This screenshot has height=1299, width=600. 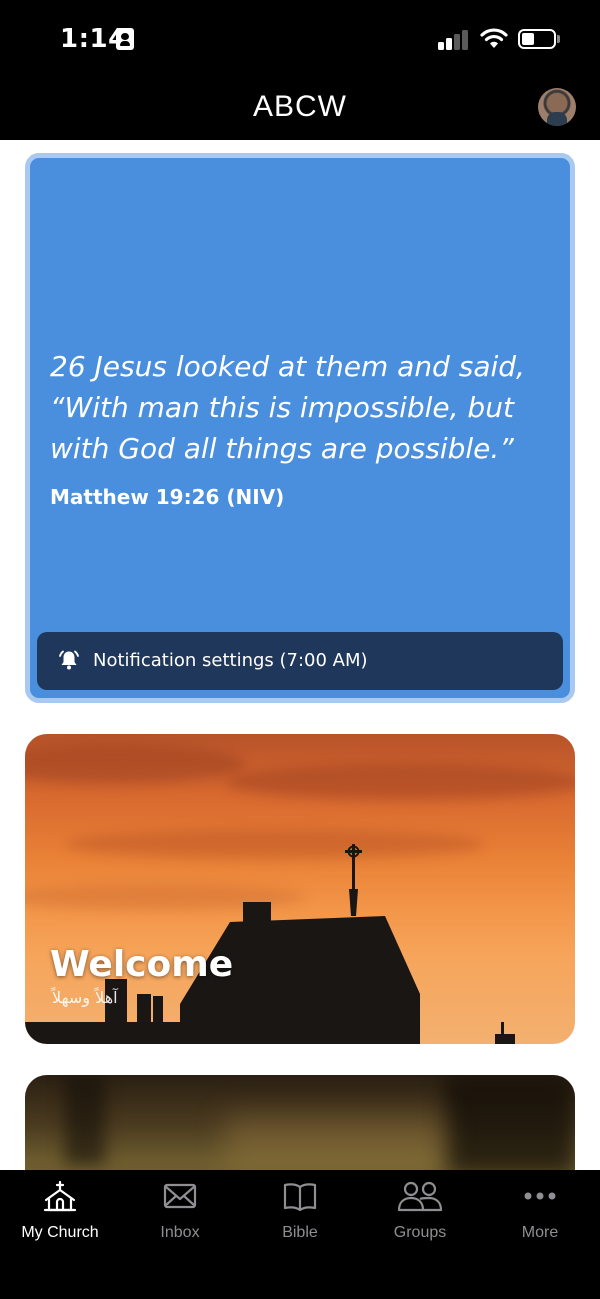 What do you see at coordinates (125, 39) in the screenshot?
I see `contact-card-icon` at bounding box center [125, 39].